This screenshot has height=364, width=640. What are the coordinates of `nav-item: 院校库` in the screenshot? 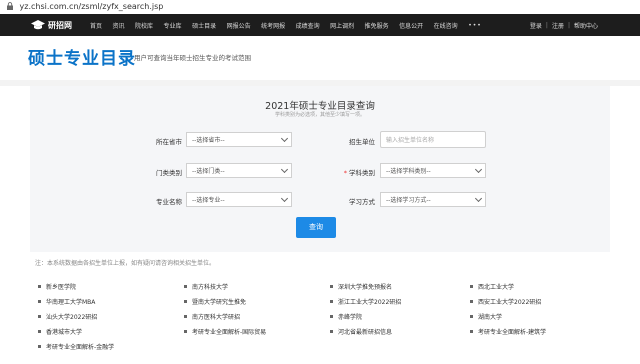 It's located at (144, 25).